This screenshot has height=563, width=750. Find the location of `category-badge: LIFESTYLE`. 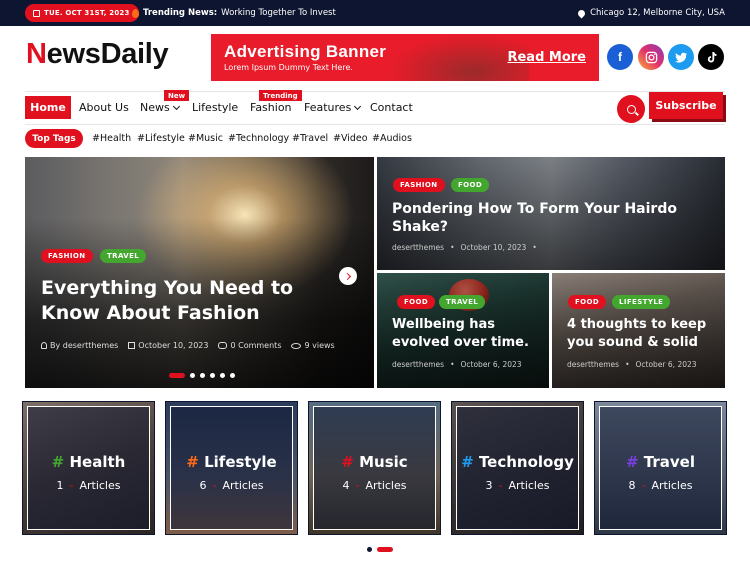

category-badge: LIFESTYLE is located at coordinates (641, 302).